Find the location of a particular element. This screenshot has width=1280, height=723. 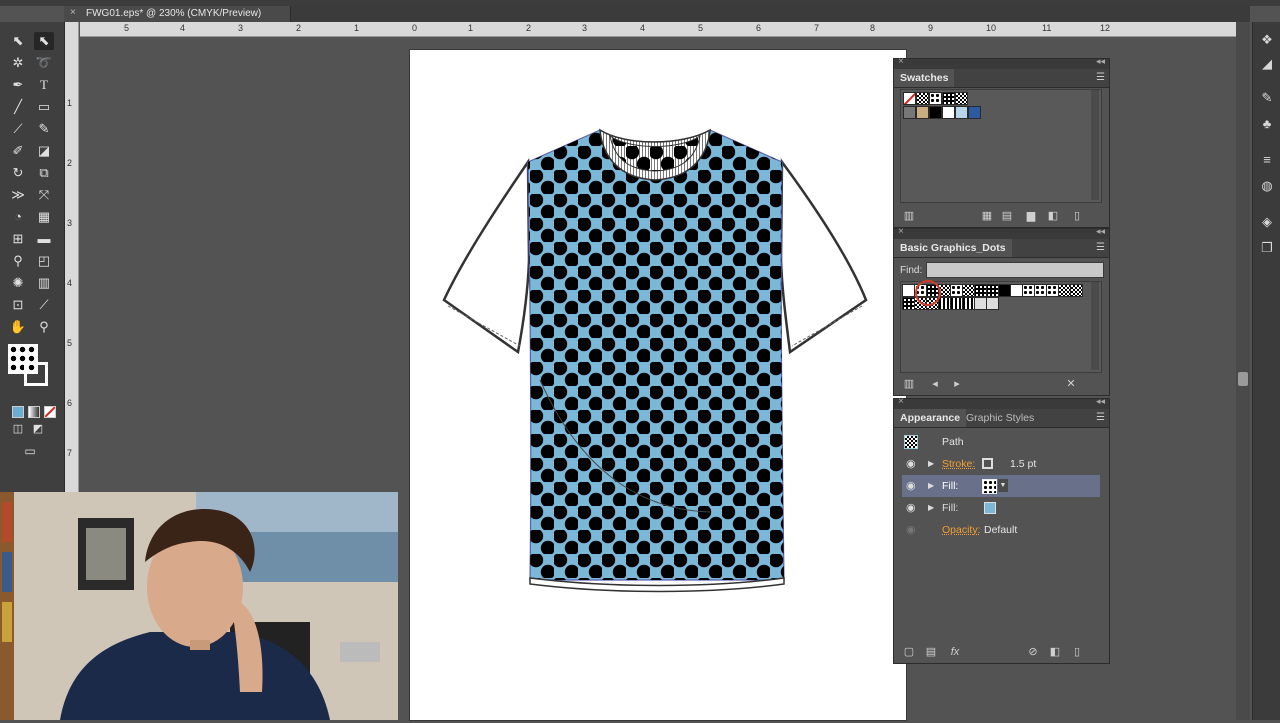

find-input is located at coordinates (1015, 270).